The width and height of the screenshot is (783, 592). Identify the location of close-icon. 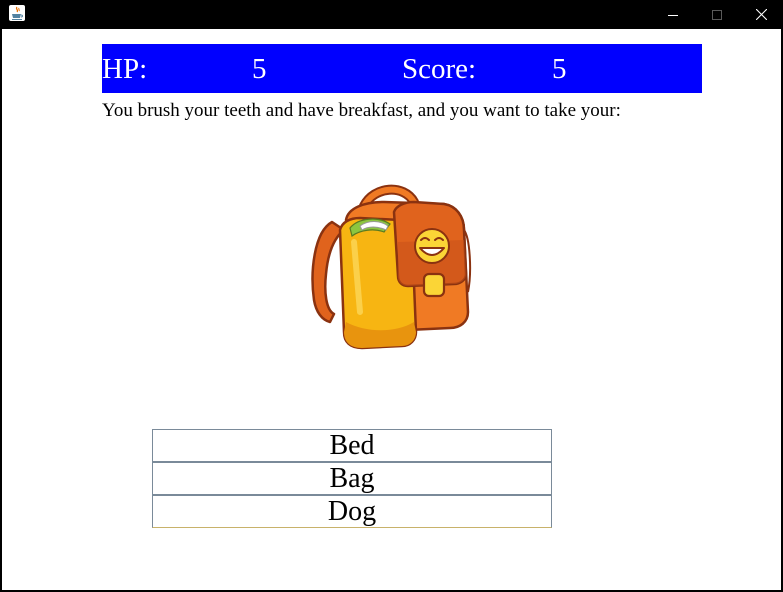
(761, 14).